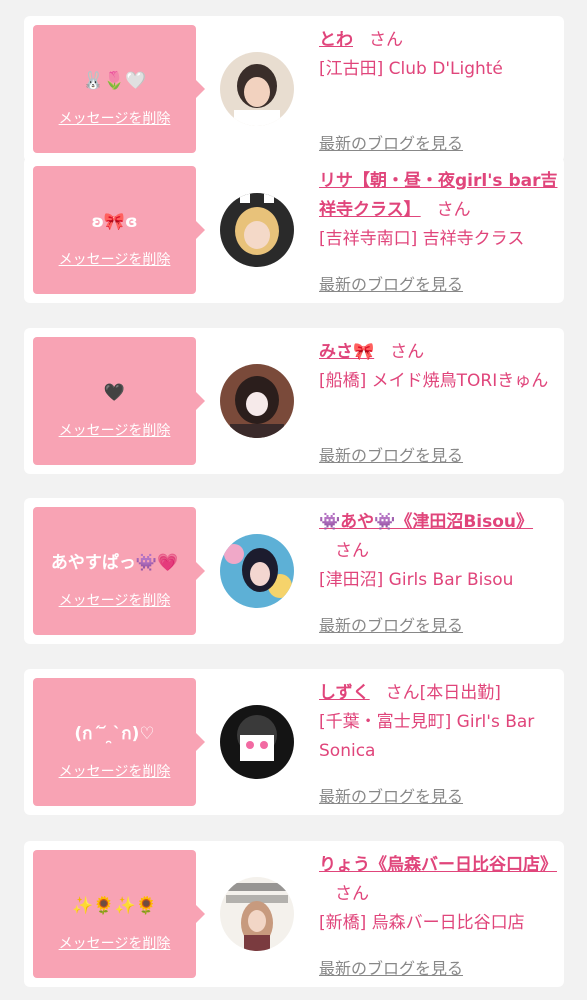 This screenshot has width=587, height=1000. Describe the element at coordinates (114, 906) in the screenshot. I see `message-text: ✨🌻✨🌻` at that location.